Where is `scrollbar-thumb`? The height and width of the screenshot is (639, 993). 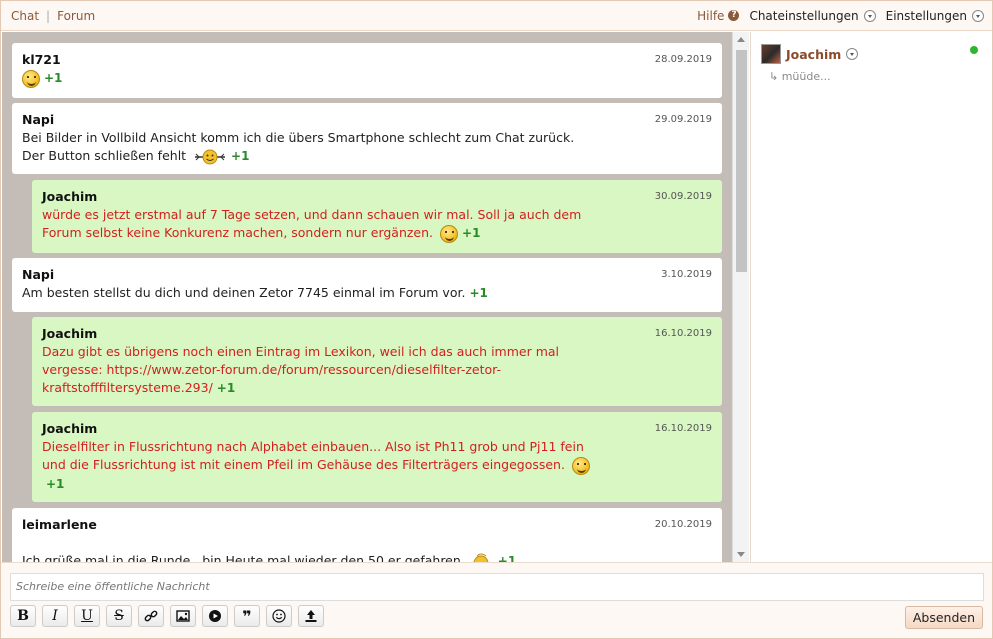
scrollbar-thumb is located at coordinates (741, 161).